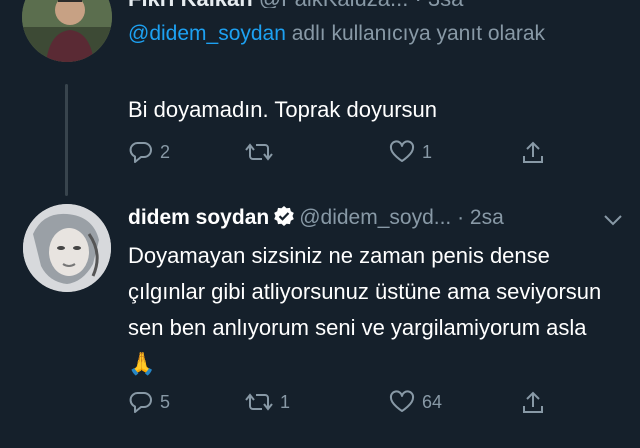 The width and height of the screenshot is (640, 448). What do you see at coordinates (190, 4) in the screenshot?
I see `display-name: Fikri Kalkan` at bounding box center [190, 4].